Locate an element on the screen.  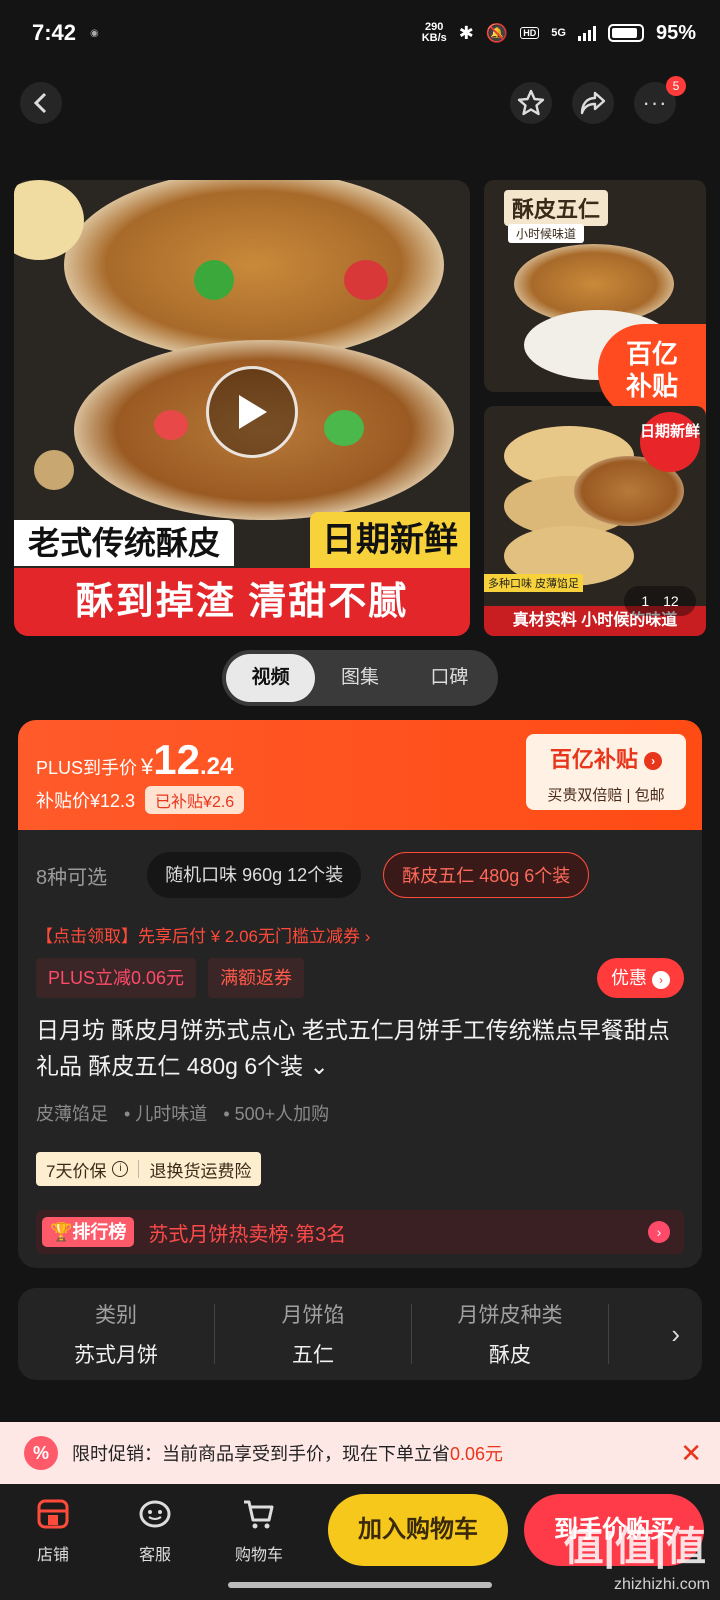
variant-selector: 8种可选 随机口味 960g 12个装 酥皮五仁 480g 6个装 is located at coordinates (323, 875).